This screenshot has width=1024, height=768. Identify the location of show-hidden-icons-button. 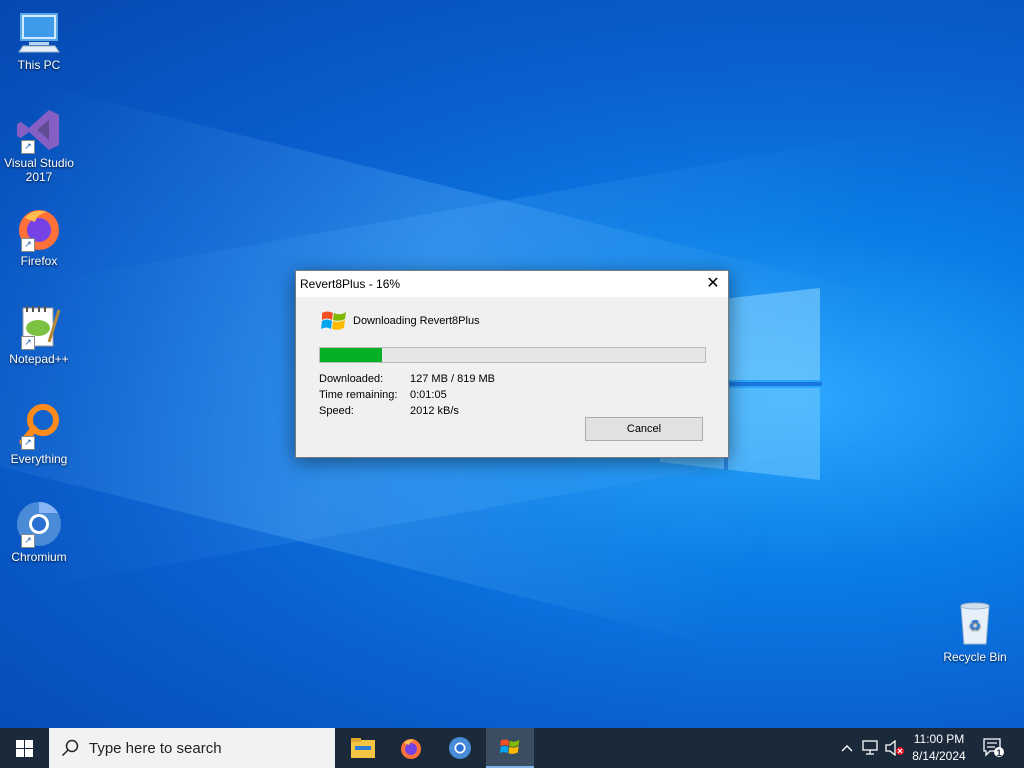
(847, 748).